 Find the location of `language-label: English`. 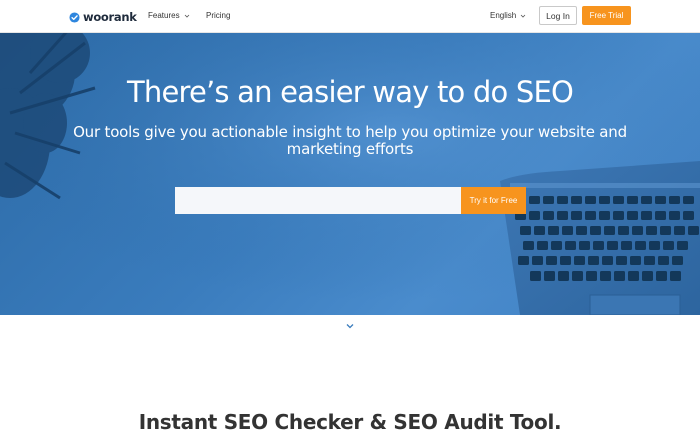

language-label: English is located at coordinates (503, 15).